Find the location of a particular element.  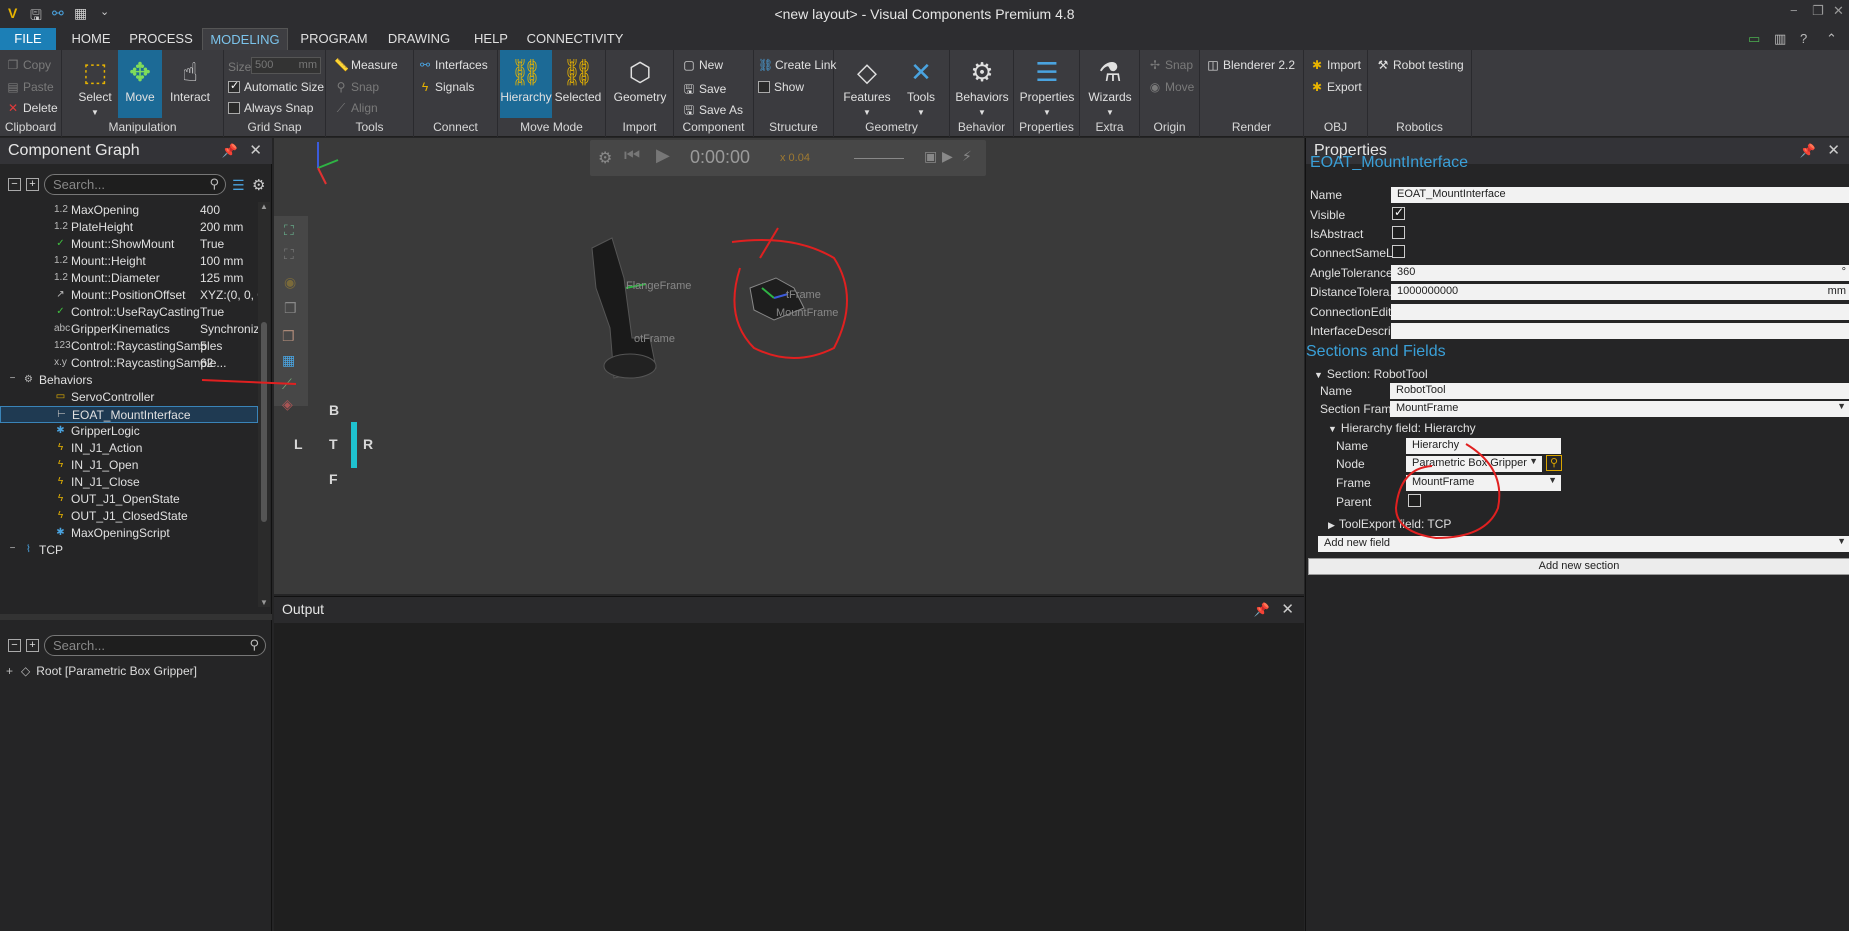

toolexport-field-header: ▶ ToolExport field: TCP is located at coordinates (1389, 524).